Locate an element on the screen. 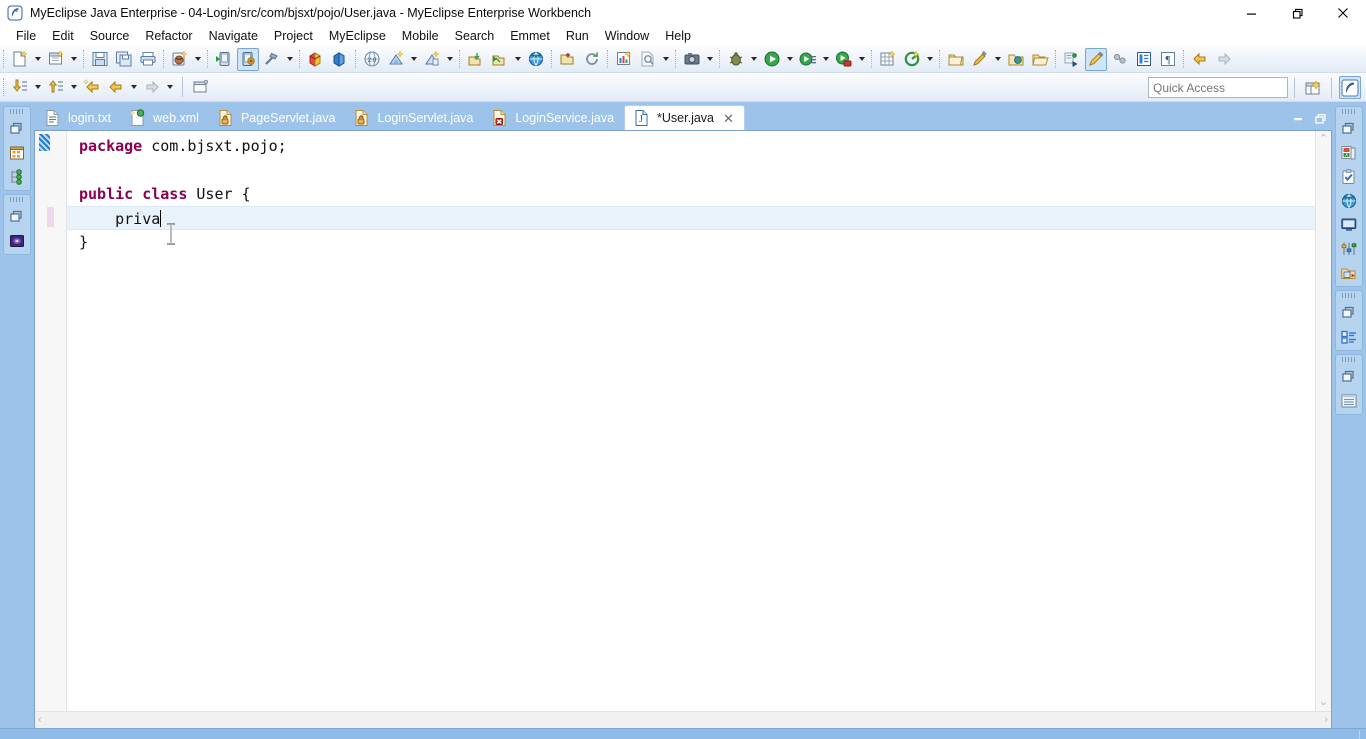  menu-project: Project is located at coordinates (293, 36).